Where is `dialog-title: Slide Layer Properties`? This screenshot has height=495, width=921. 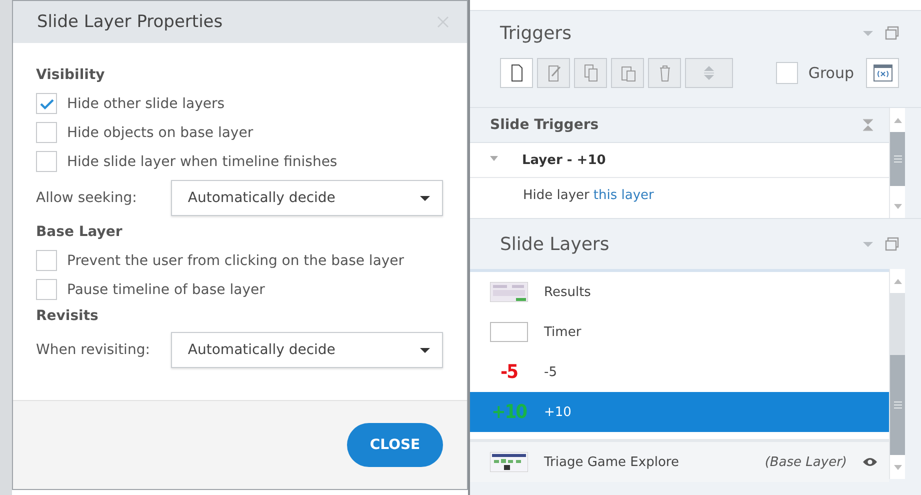 dialog-title: Slide Layer Properties is located at coordinates (130, 22).